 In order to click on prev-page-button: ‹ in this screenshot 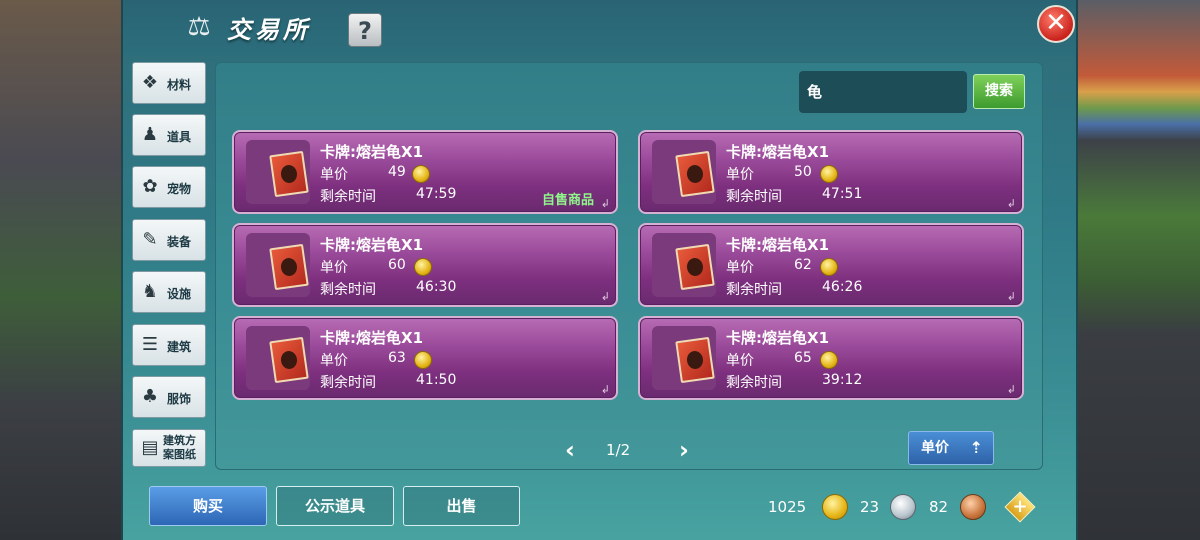, I will do `click(570, 450)`.